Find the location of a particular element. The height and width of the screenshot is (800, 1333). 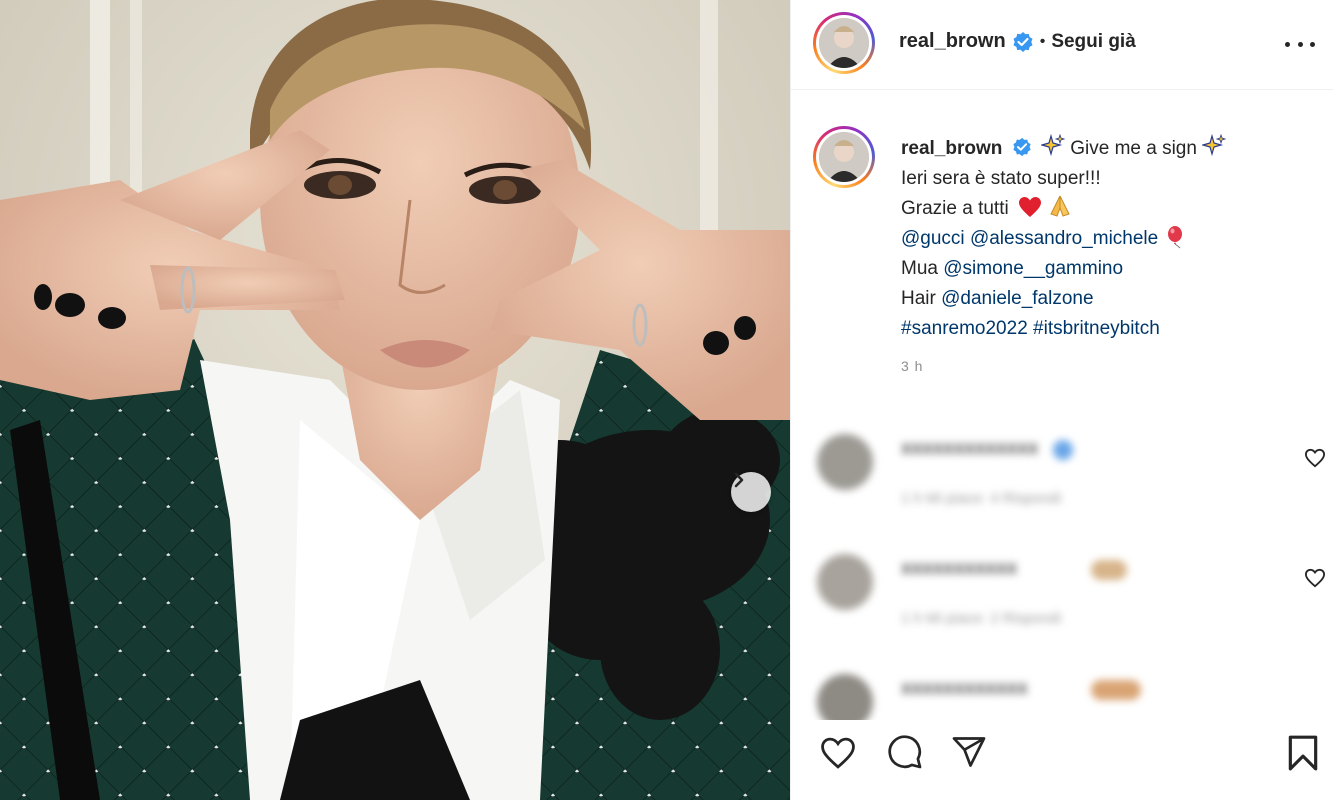

bookmark-icon is located at coordinates (1303, 753).